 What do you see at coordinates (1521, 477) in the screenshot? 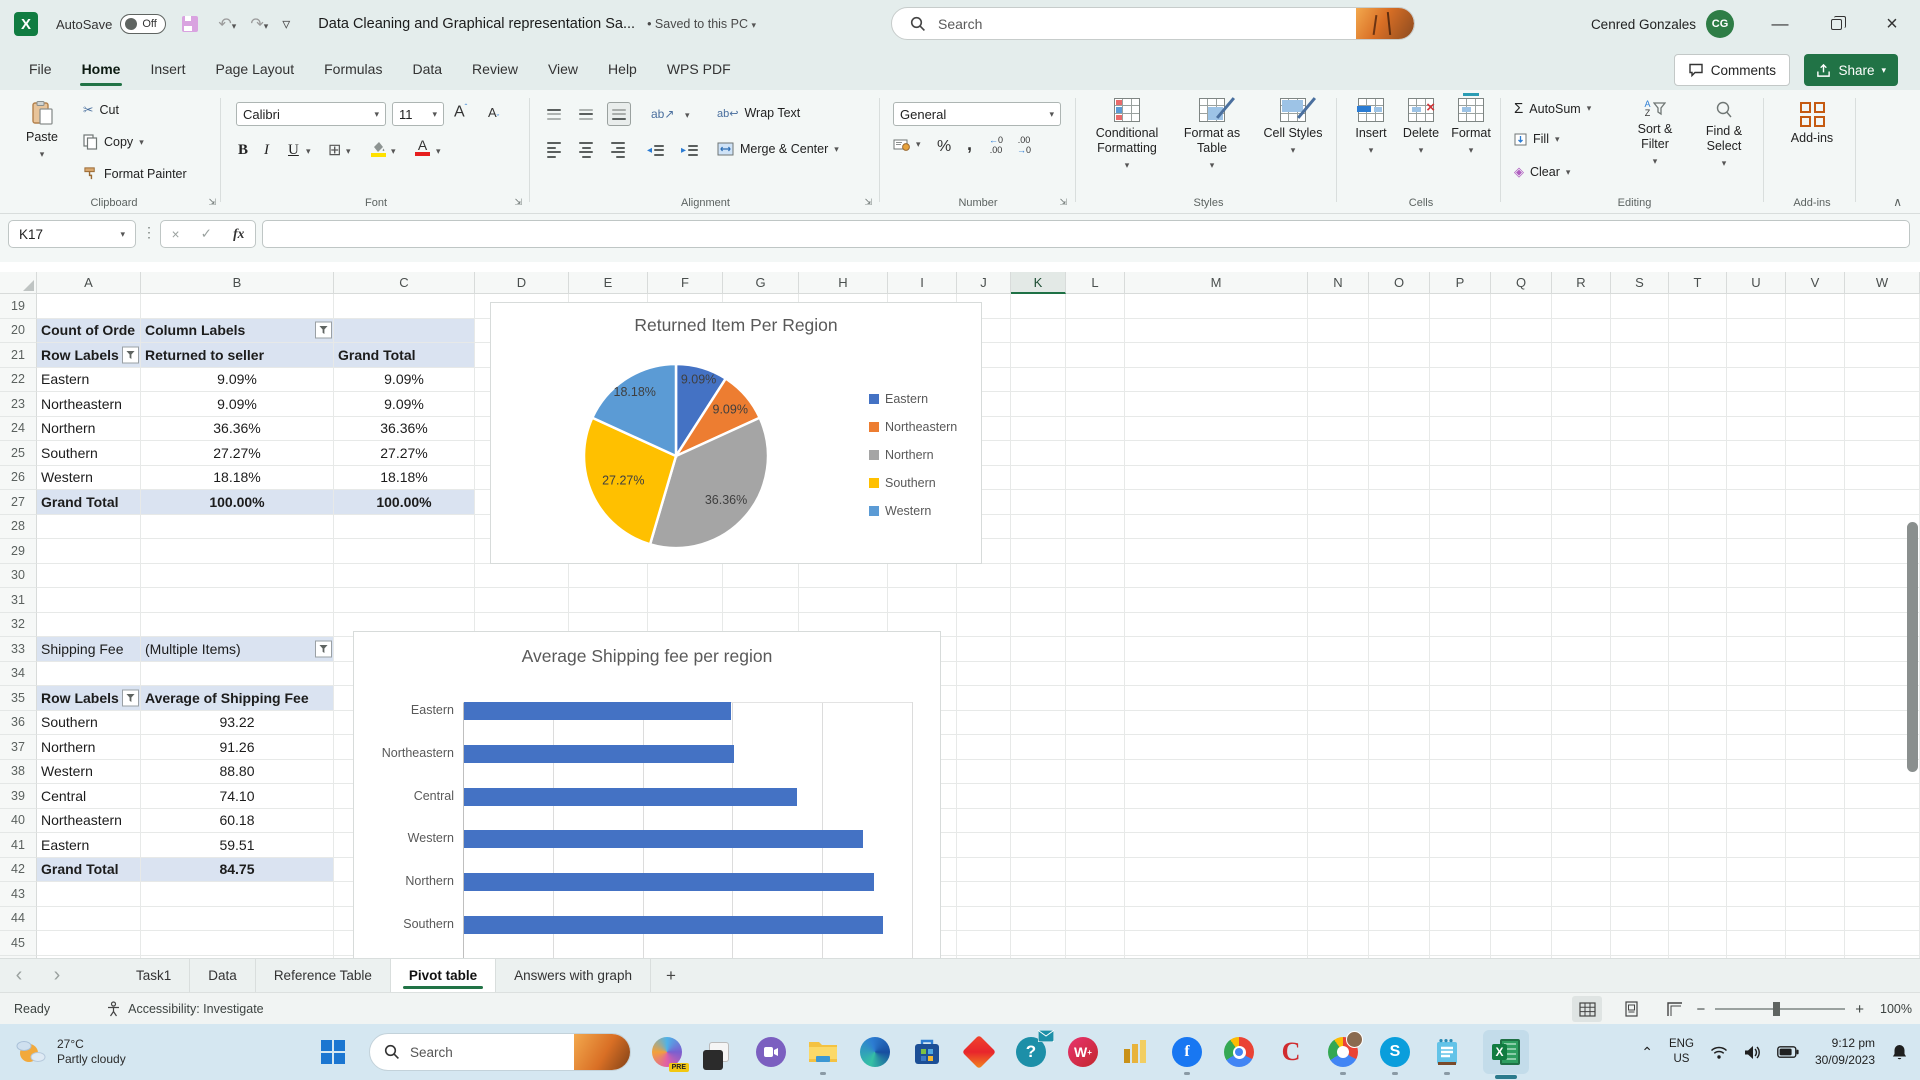
I see `cell-Q26` at bounding box center [1521, 477].